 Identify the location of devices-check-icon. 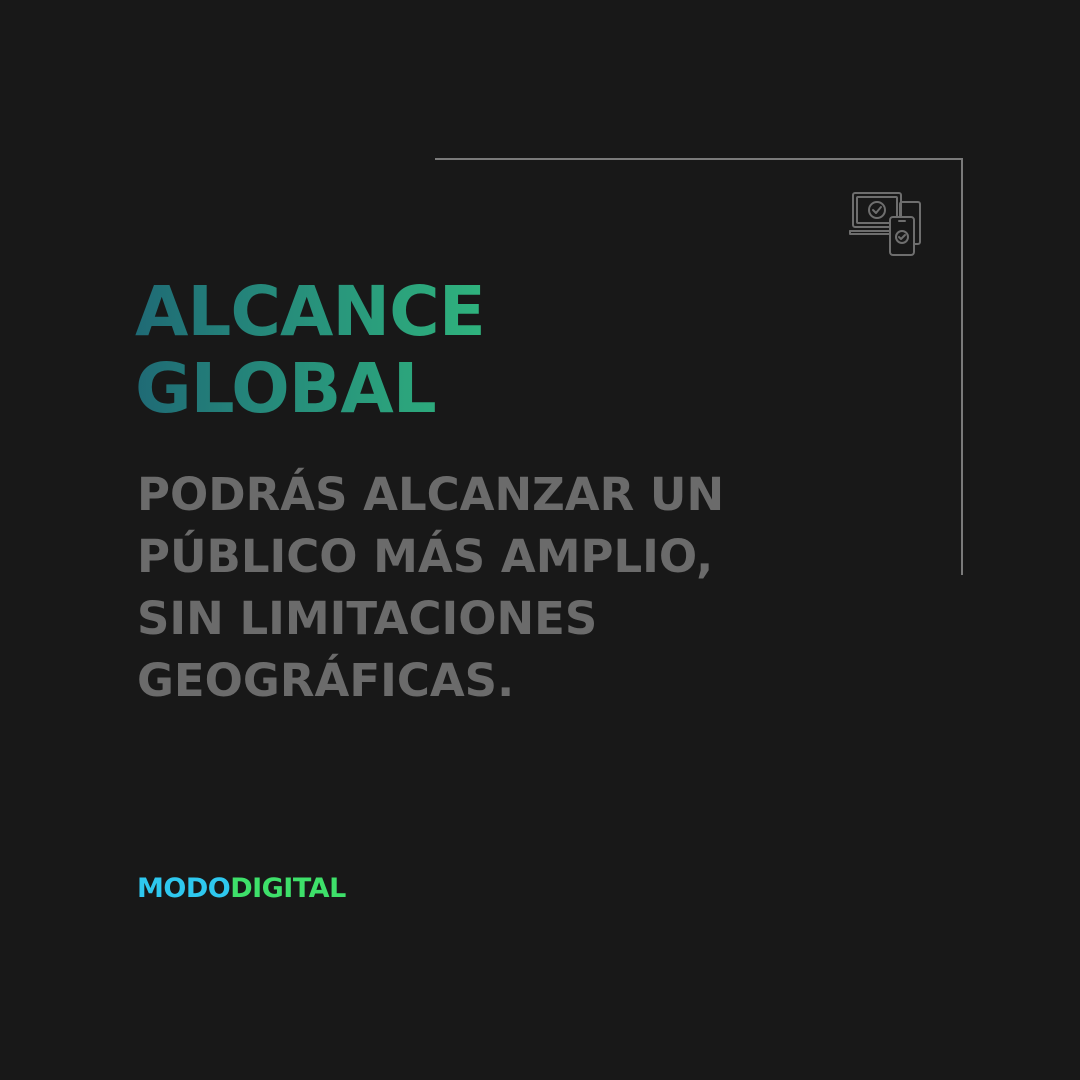
(885, 224).